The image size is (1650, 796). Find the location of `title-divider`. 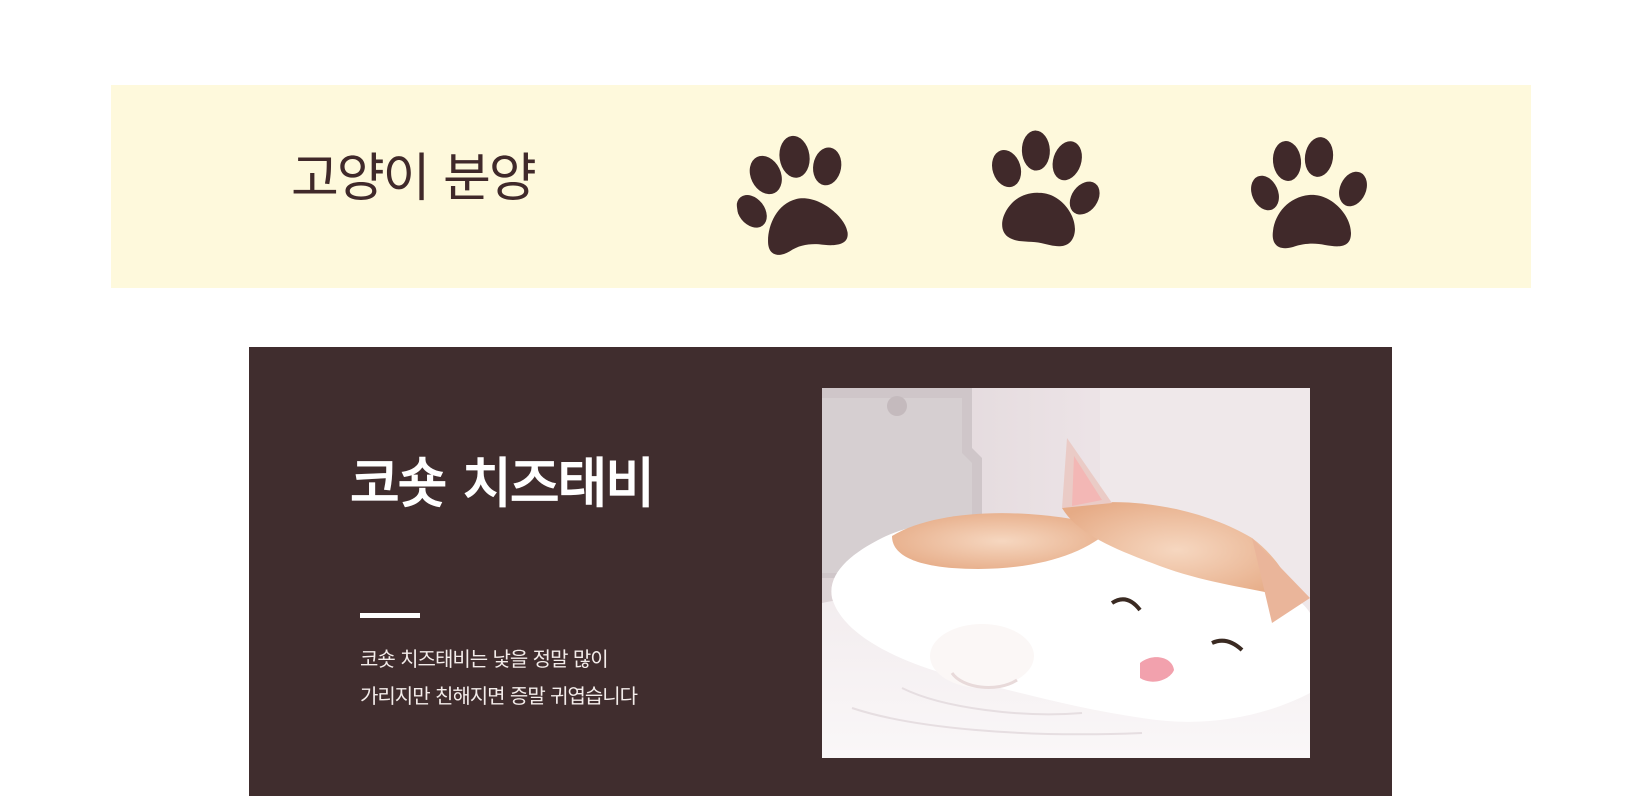

title-divider is located at coordinates (390, 615).